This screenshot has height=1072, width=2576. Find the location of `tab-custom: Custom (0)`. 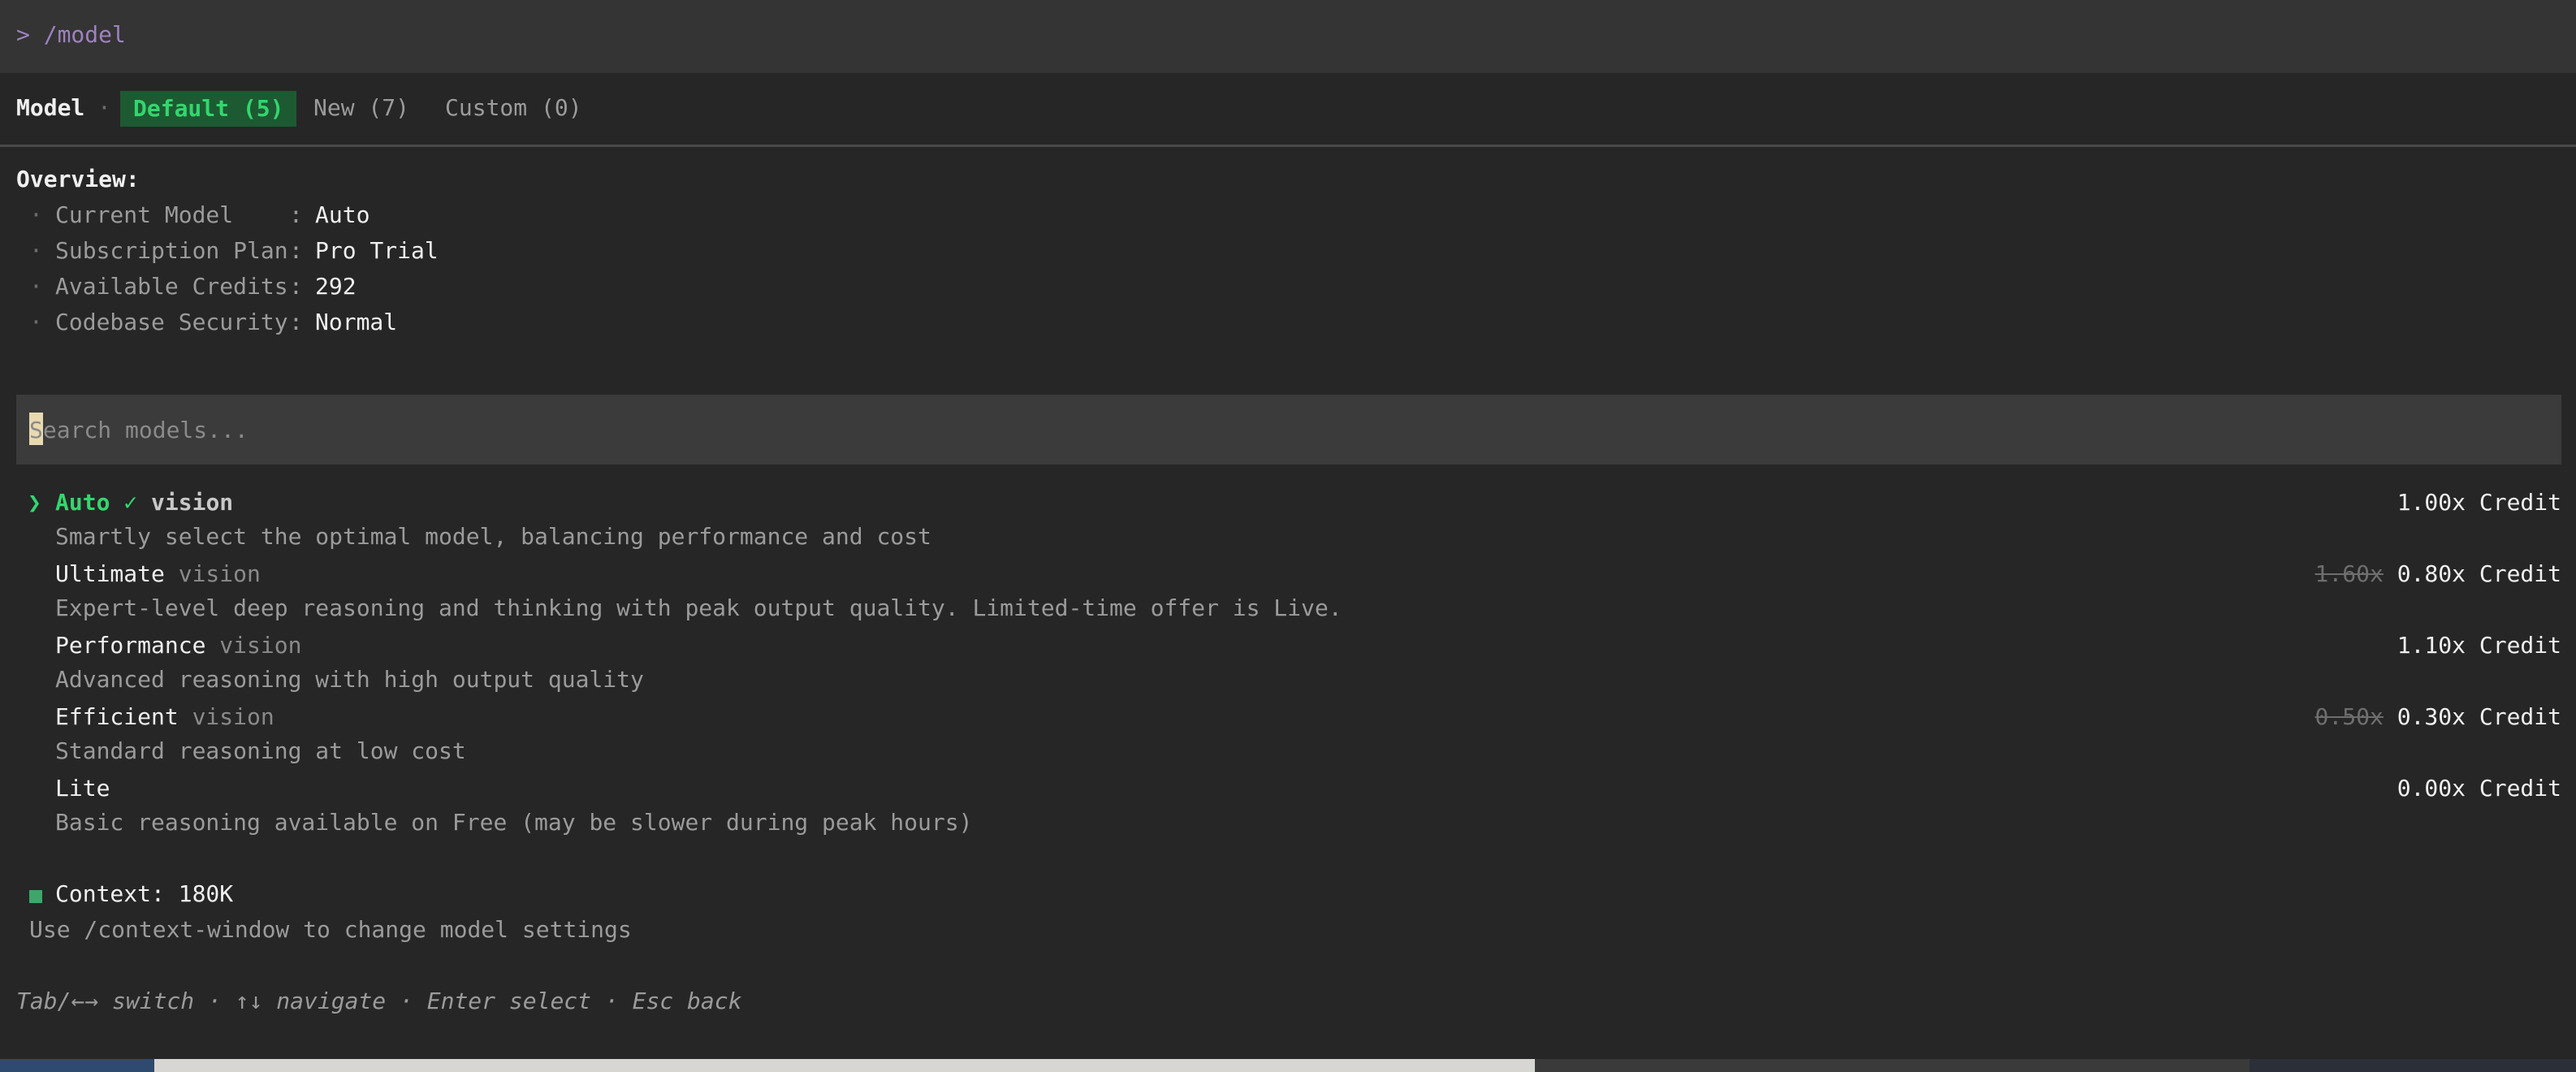

tab-custom: Custom (0) is located at coordinates (513, 107).